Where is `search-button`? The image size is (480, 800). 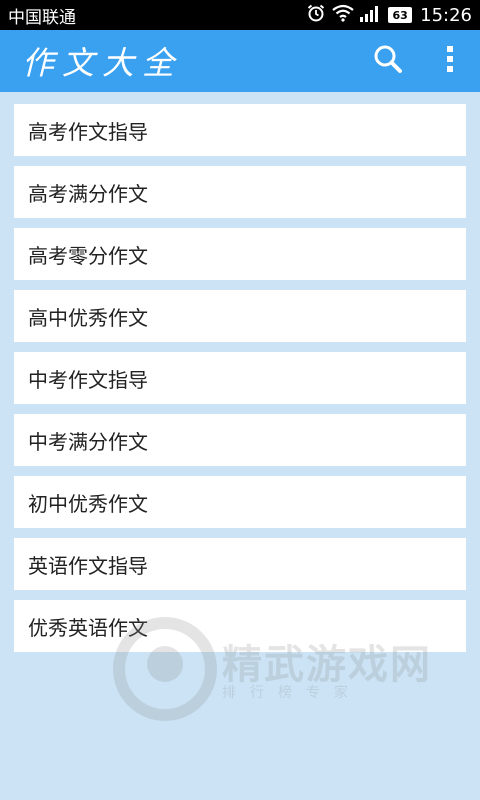
search-button is located at coordinates (388, 61).